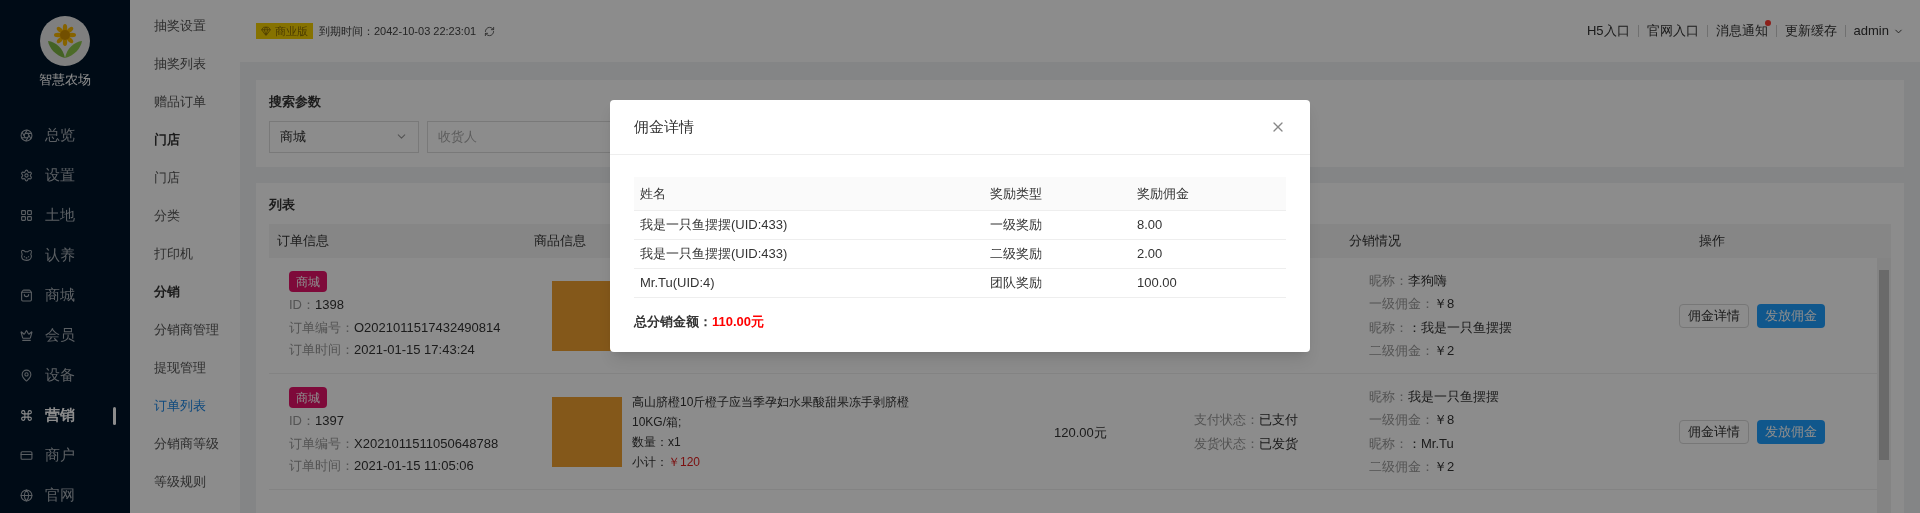  What do you see at coordinates (65, 295) in the screenshot?
I see `nav-item: 商城` at bounding box center [65, 295].